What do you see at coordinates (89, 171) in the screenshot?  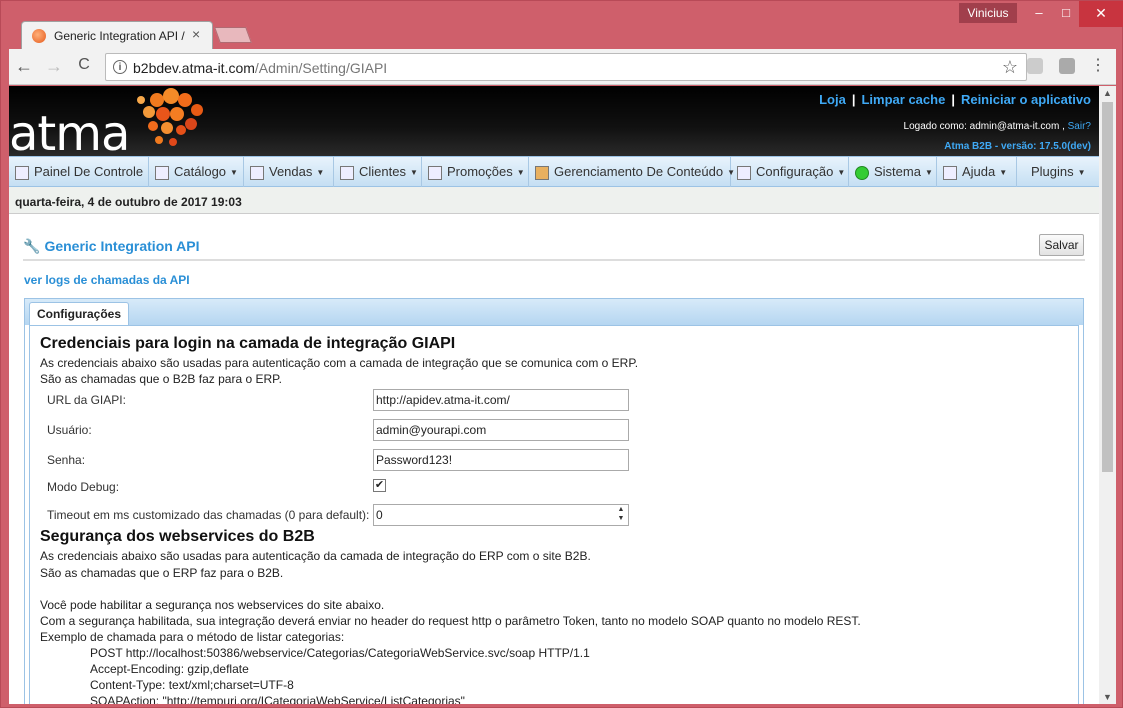 I see `menu-label: Painel De Controle` at bounding box center [89, 171].